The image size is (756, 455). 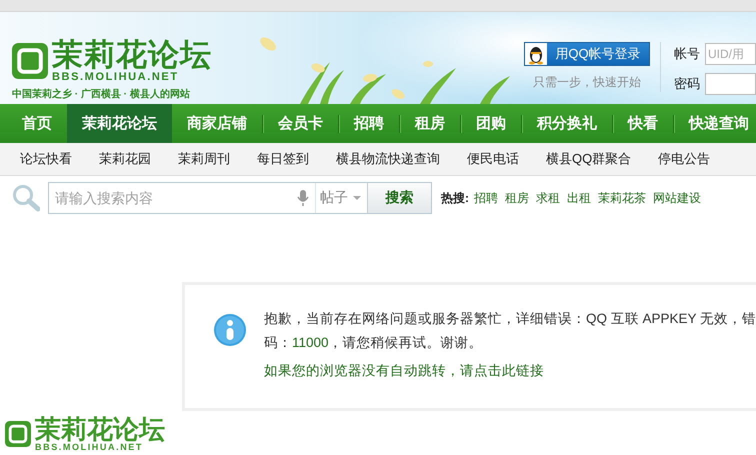 What do you see at coordinates (404, 371) in the screenshot?
I see `redirect-link: 如果您的浏览器没有自动跳转，请点击此链接` at bounding box center [404, 371].